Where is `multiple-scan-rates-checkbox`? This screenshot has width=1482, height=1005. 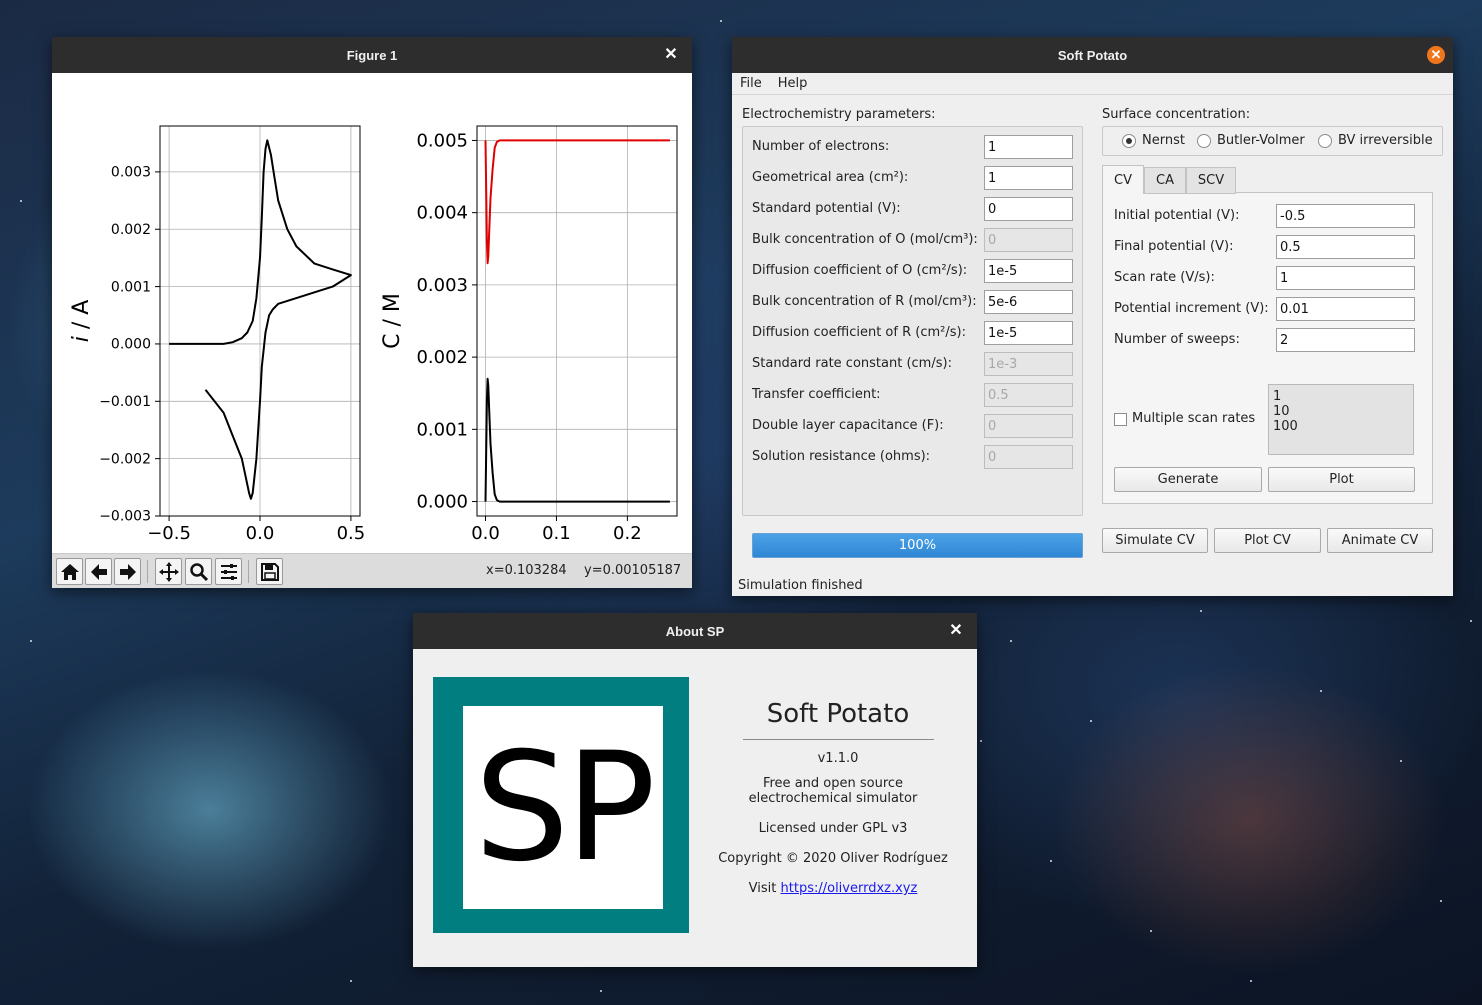
multiple-scan-rates-checkbox is located at coordinates (1120, 419).